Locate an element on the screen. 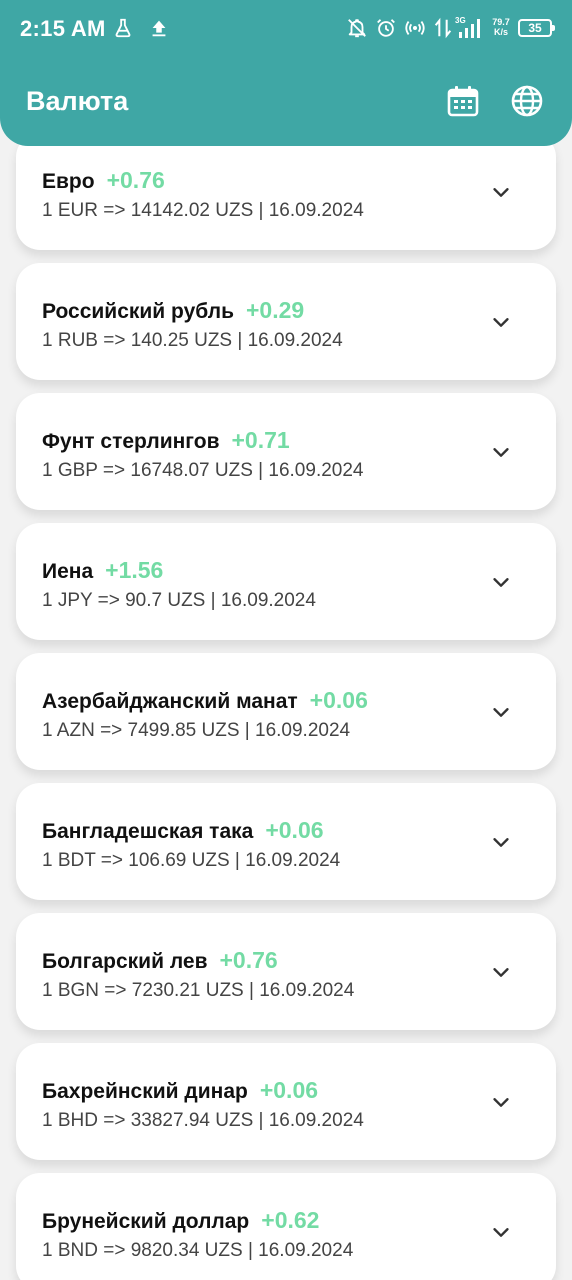 The width and height of the screenshot is (572, 1280). currency-rate: 1 RUB => 140.25 UZS | 16.09.2024 is located at coordinates (192, 340).